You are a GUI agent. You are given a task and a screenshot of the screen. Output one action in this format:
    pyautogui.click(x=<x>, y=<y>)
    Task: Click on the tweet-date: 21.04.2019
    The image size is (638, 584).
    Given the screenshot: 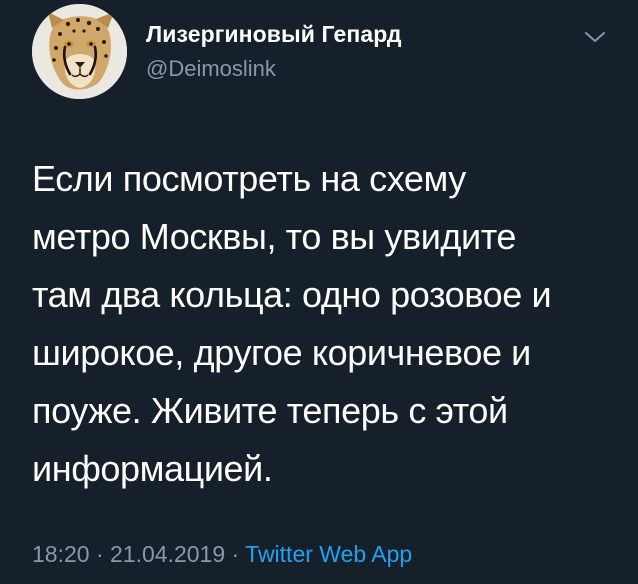 What is the action you would take?
    pyautogui.click(x=167, y=554)
    